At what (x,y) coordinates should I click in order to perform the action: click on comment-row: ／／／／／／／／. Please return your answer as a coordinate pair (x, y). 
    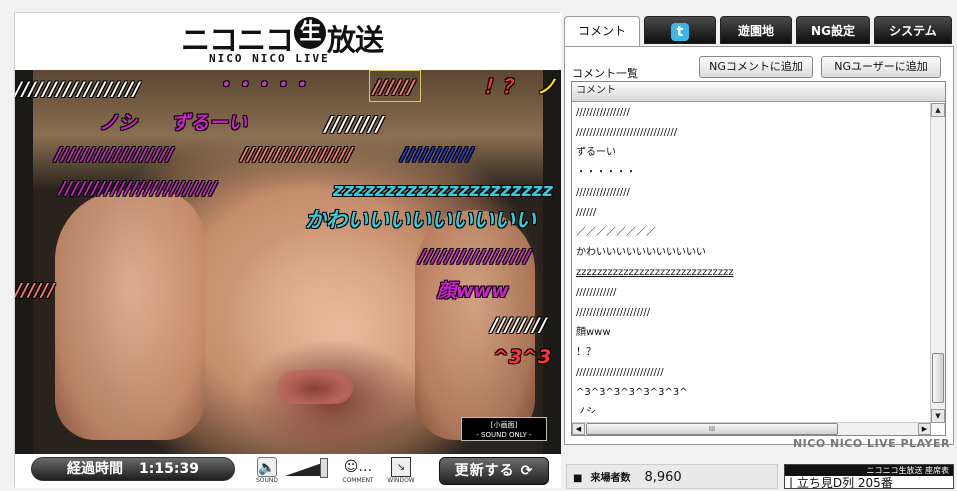
    Looking at the image, I should click on (751, 233).